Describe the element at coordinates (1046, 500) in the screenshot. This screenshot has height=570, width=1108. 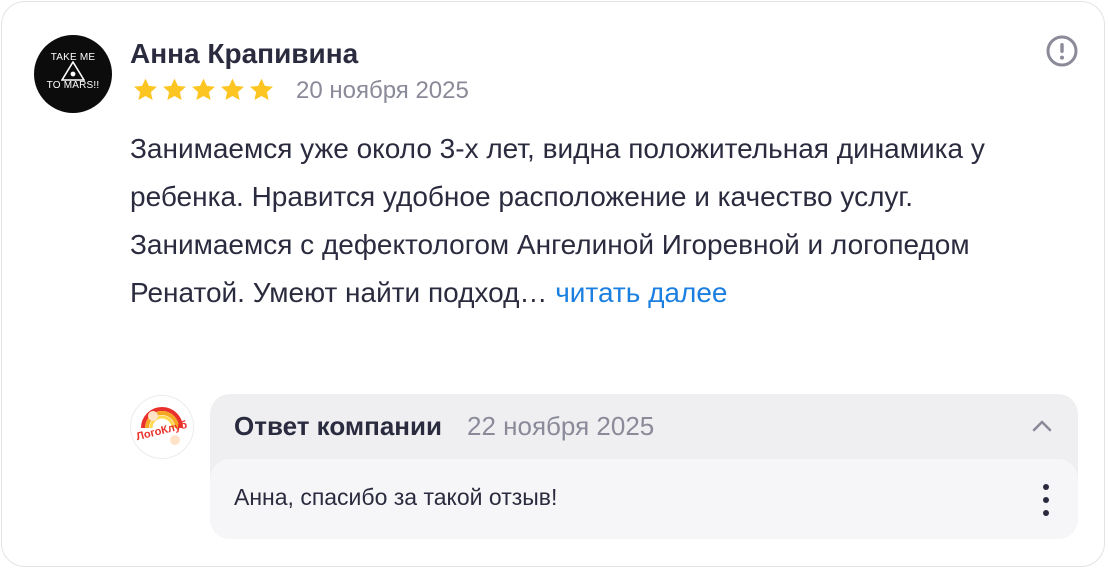
I see `more-vertical-icon` at that location.